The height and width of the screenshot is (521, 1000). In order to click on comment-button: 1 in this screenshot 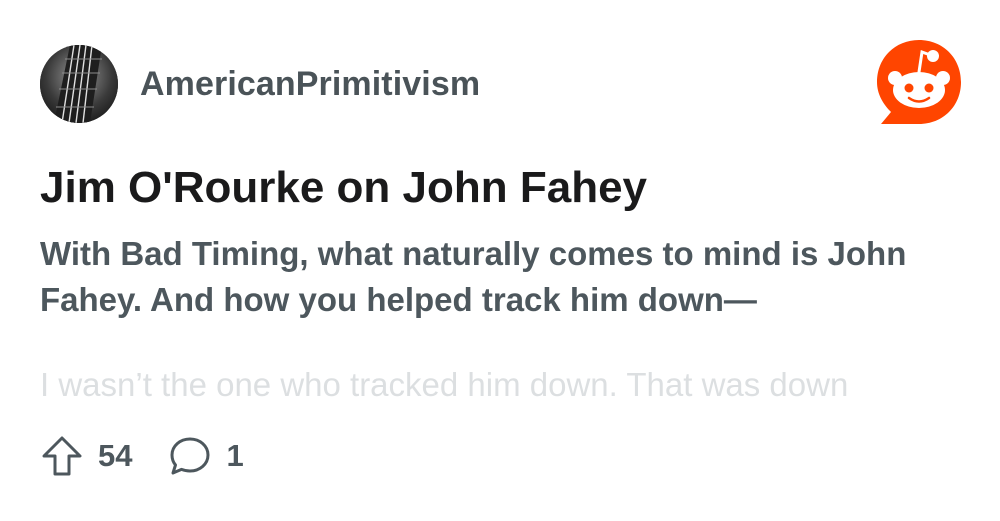, I will do `click(206, 456)`.